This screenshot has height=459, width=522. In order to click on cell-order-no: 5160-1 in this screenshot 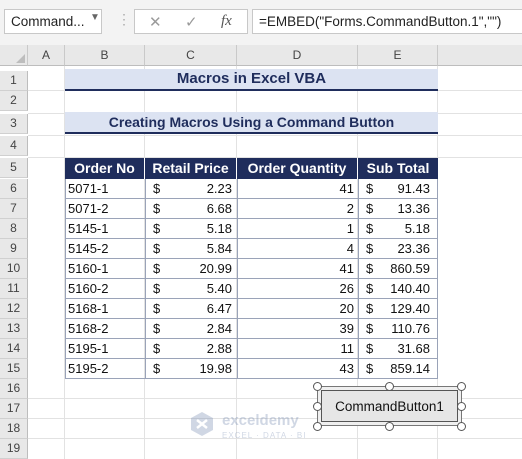, I will do `click(105, 269)`.